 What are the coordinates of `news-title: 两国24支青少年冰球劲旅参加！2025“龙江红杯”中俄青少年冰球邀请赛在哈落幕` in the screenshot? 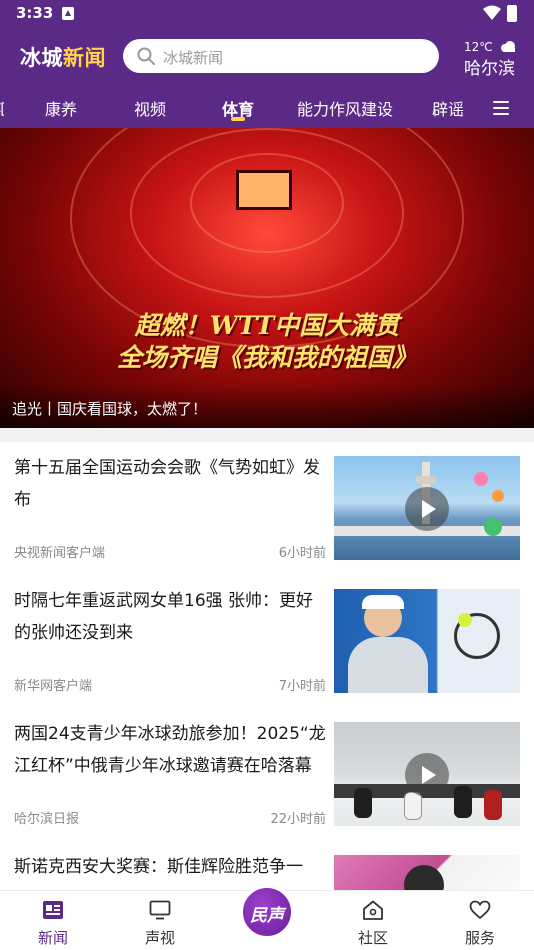 It's located at (170, 750).